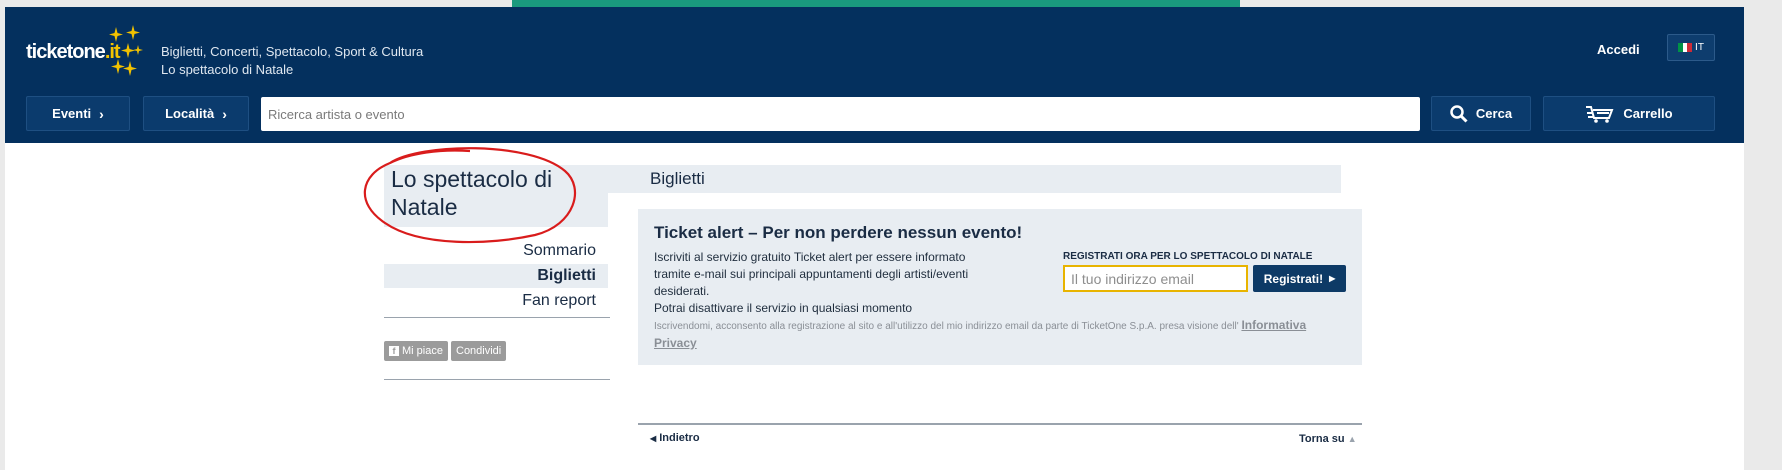 This screenshot has height=470, width=1782. What do you see at coordinates (1000, 424) in the screenshot?
I see `content-divider` at bounding box center [1000, 424].